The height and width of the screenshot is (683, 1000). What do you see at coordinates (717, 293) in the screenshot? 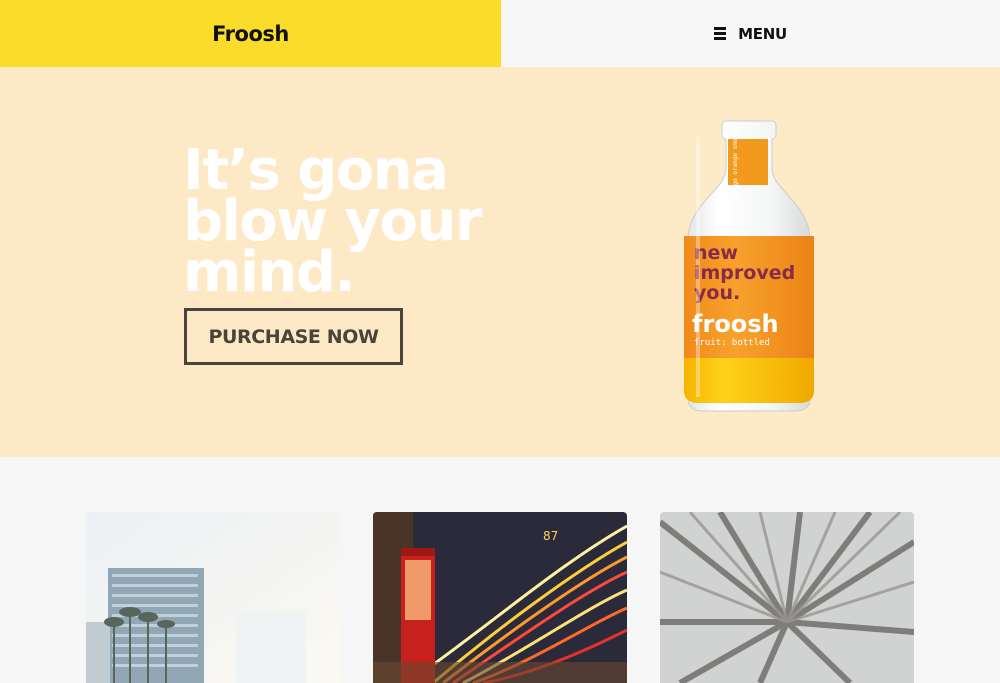
I see `label-line-3: you.` at bounding box center [717, 293].